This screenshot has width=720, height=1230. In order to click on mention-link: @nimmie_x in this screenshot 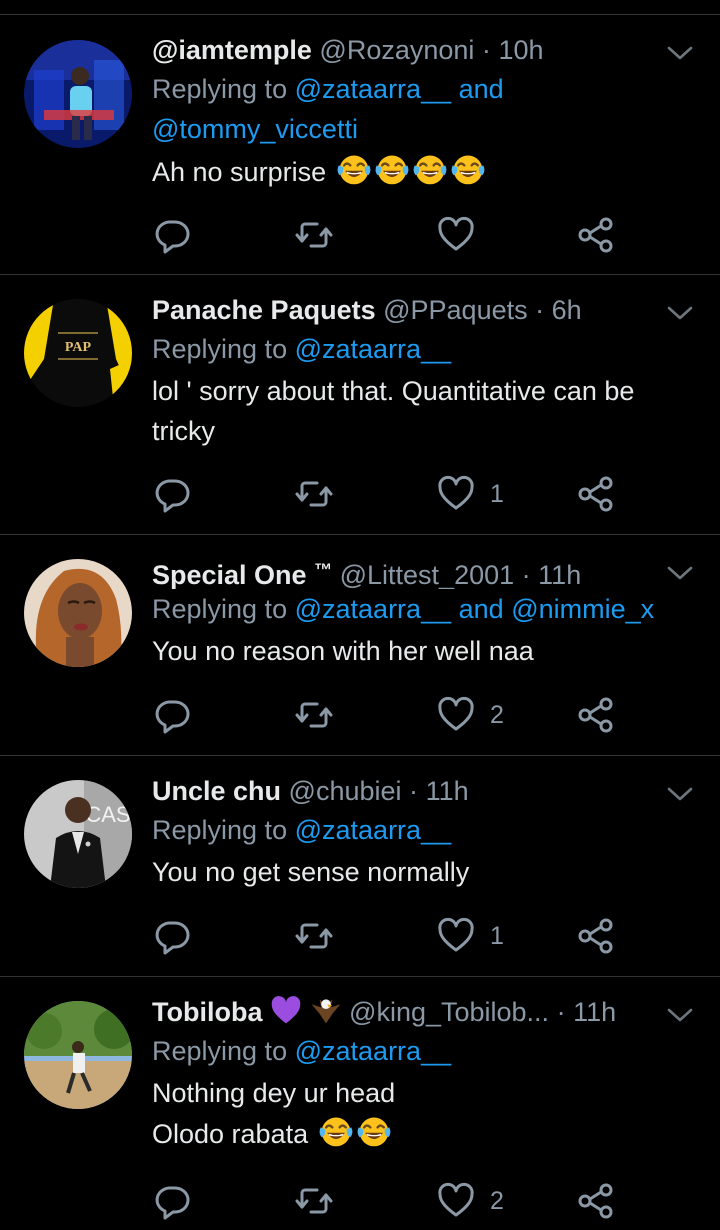, I will do `click(582, 609)`.